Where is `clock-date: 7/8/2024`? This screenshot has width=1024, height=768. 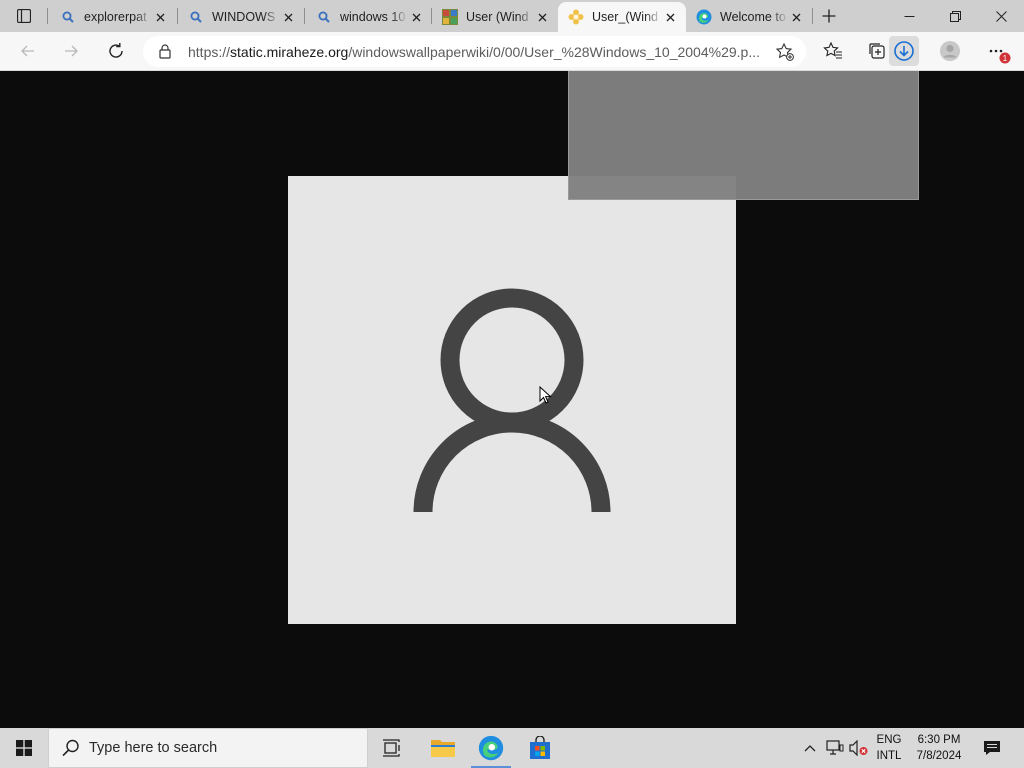
clock-date: 7/8/2024 is located at coordinates (939, 756).